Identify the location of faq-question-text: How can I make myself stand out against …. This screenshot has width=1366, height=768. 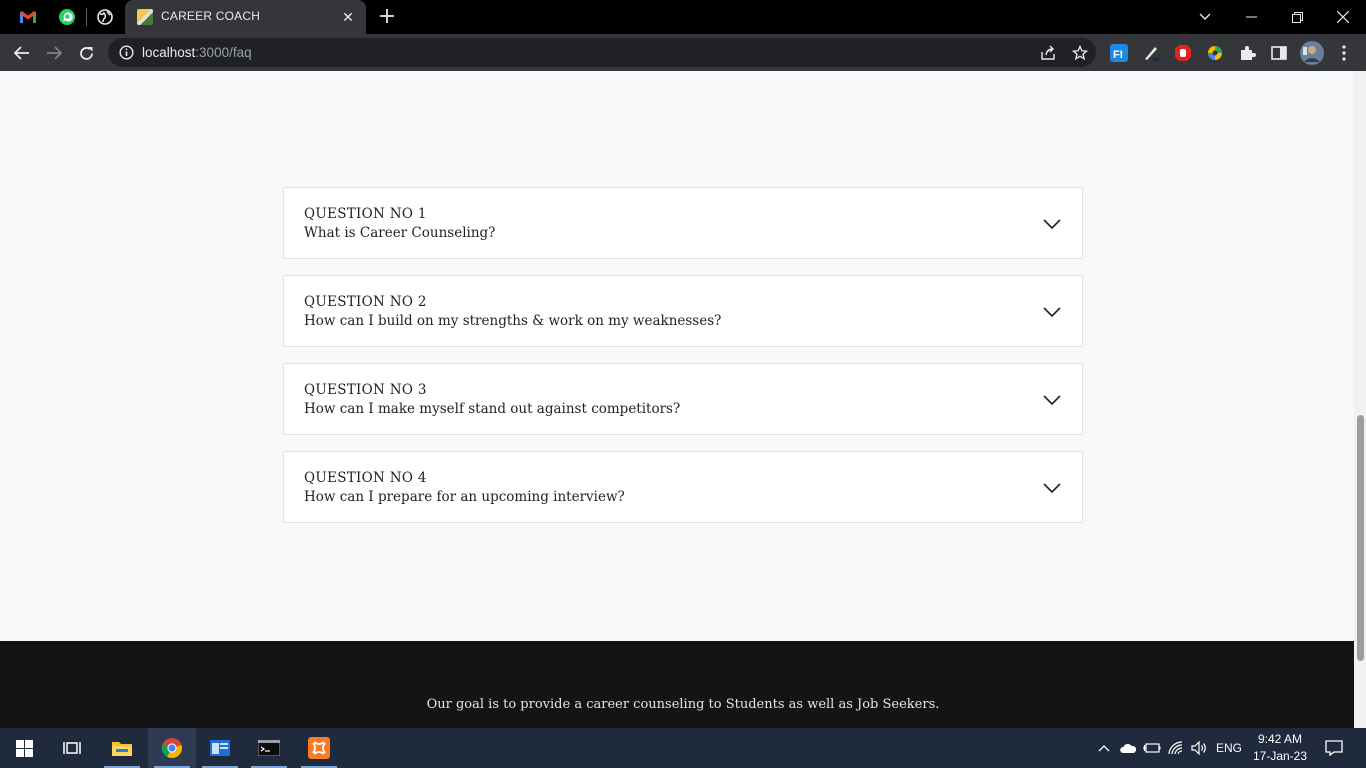
(492, 409).